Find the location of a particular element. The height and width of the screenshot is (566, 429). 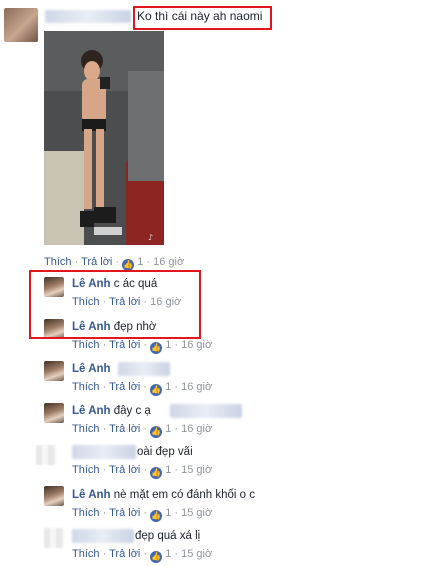

reply-line: đẹp quá xá lị is located at coordinates (167, 536).